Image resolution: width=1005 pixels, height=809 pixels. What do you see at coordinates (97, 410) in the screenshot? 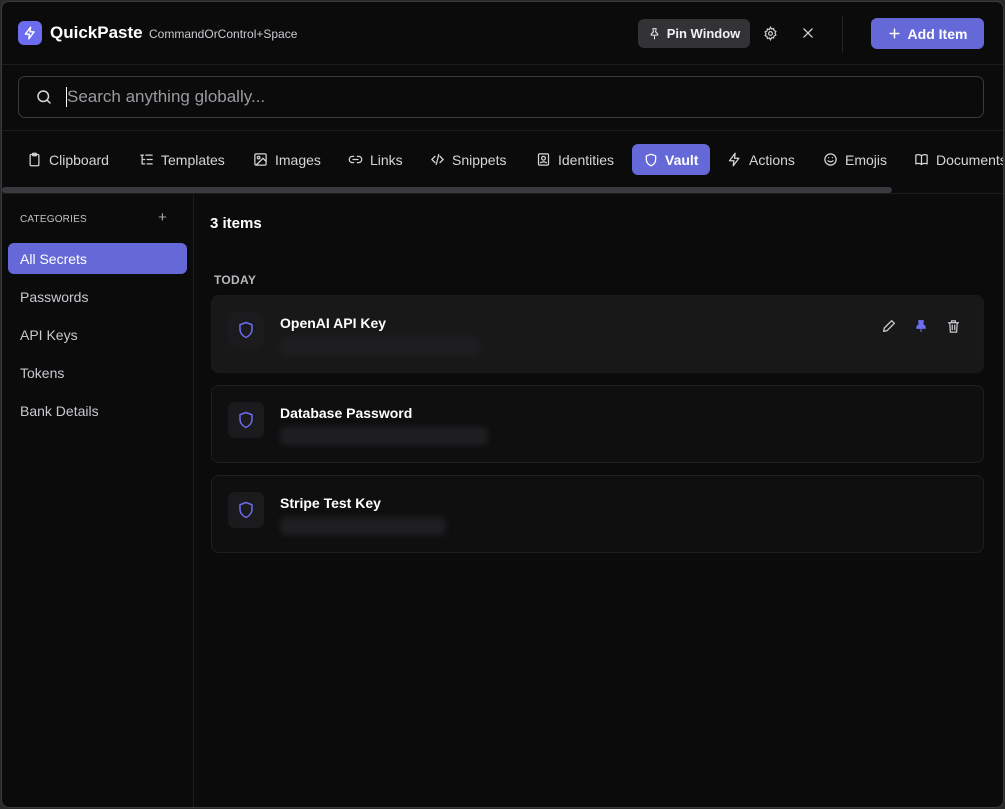
I see `category-bank-details: Bank Details` at bounding box center [97, 410].